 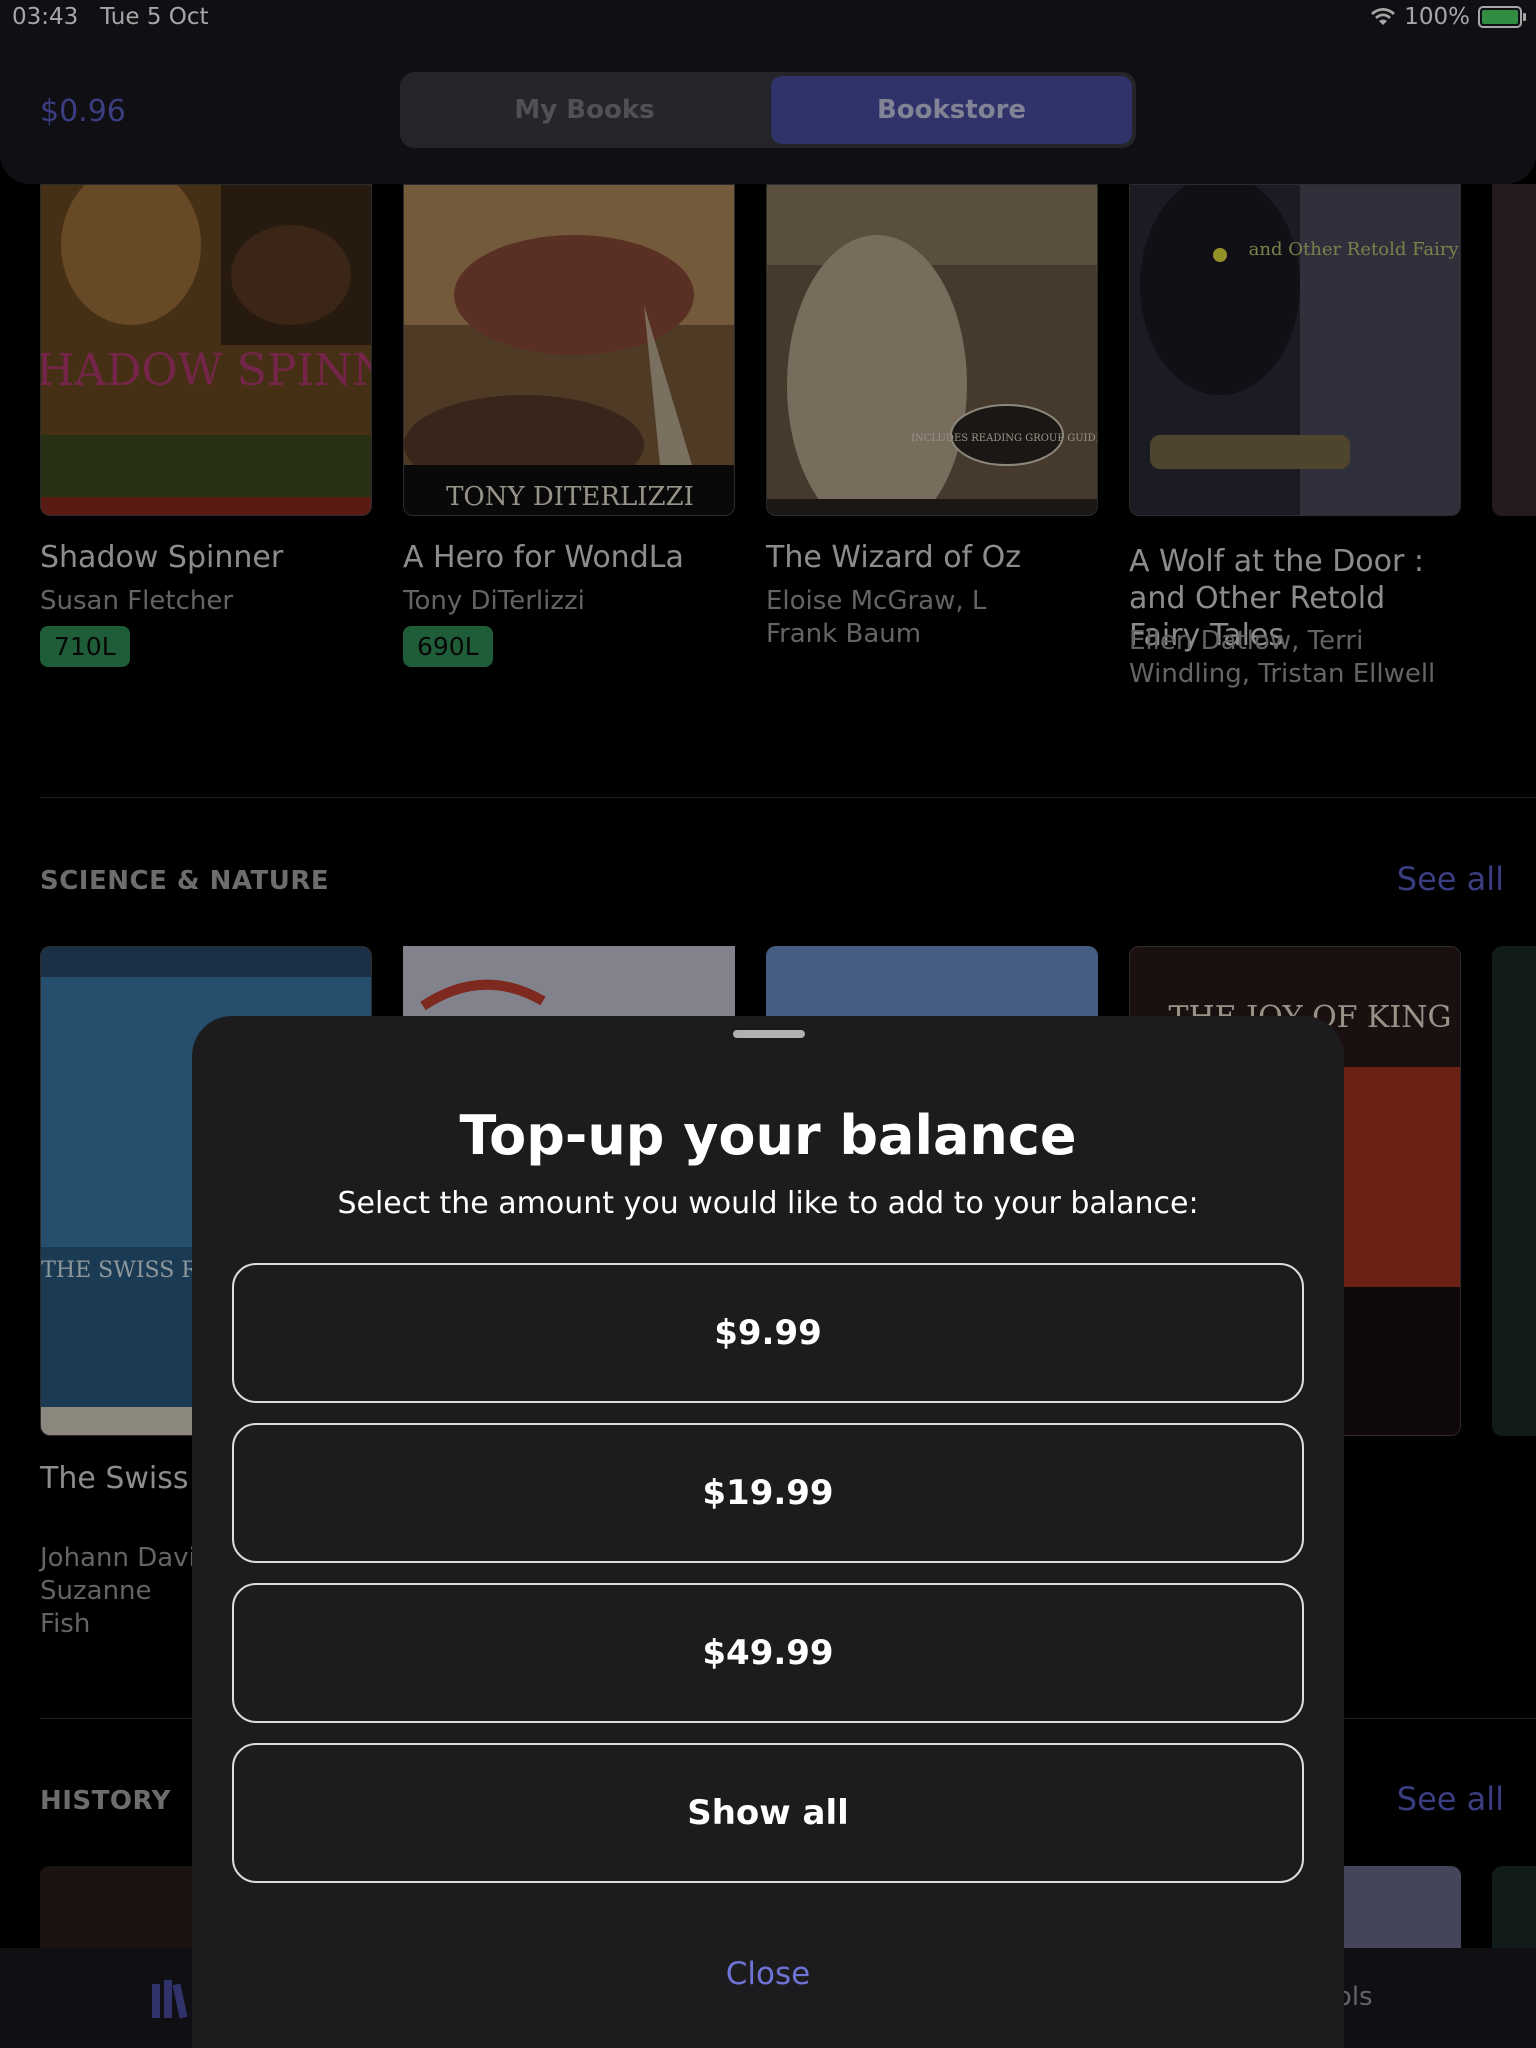 What do you see at coordinates (1450, 1799) in the screenshot?
I see `see-all-history: See all` at bounding box center [1450, 1799].